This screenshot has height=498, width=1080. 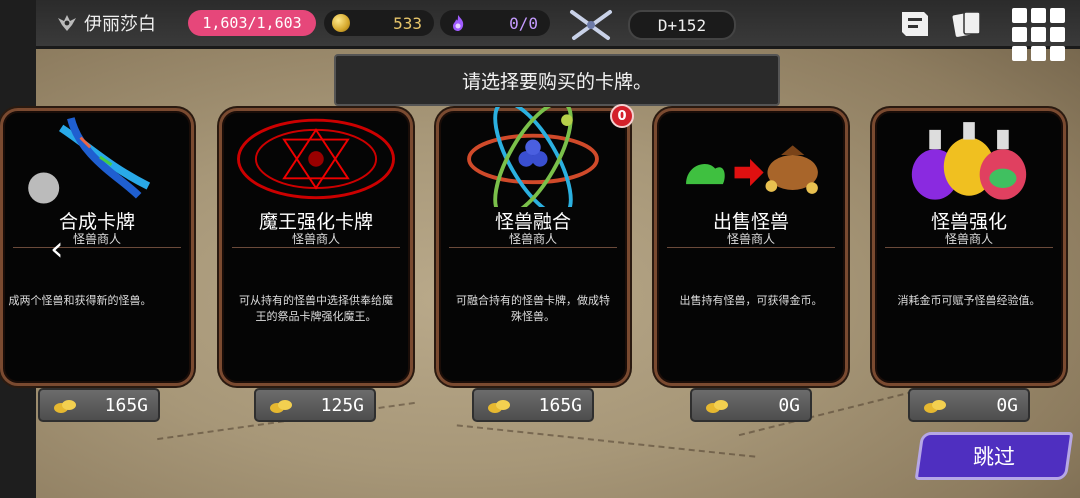 What do you see at coordinates (315, 405) in the screenshot?
I see `price-button-demon-king-enhance: 125G` at bounding box center [315, 405].